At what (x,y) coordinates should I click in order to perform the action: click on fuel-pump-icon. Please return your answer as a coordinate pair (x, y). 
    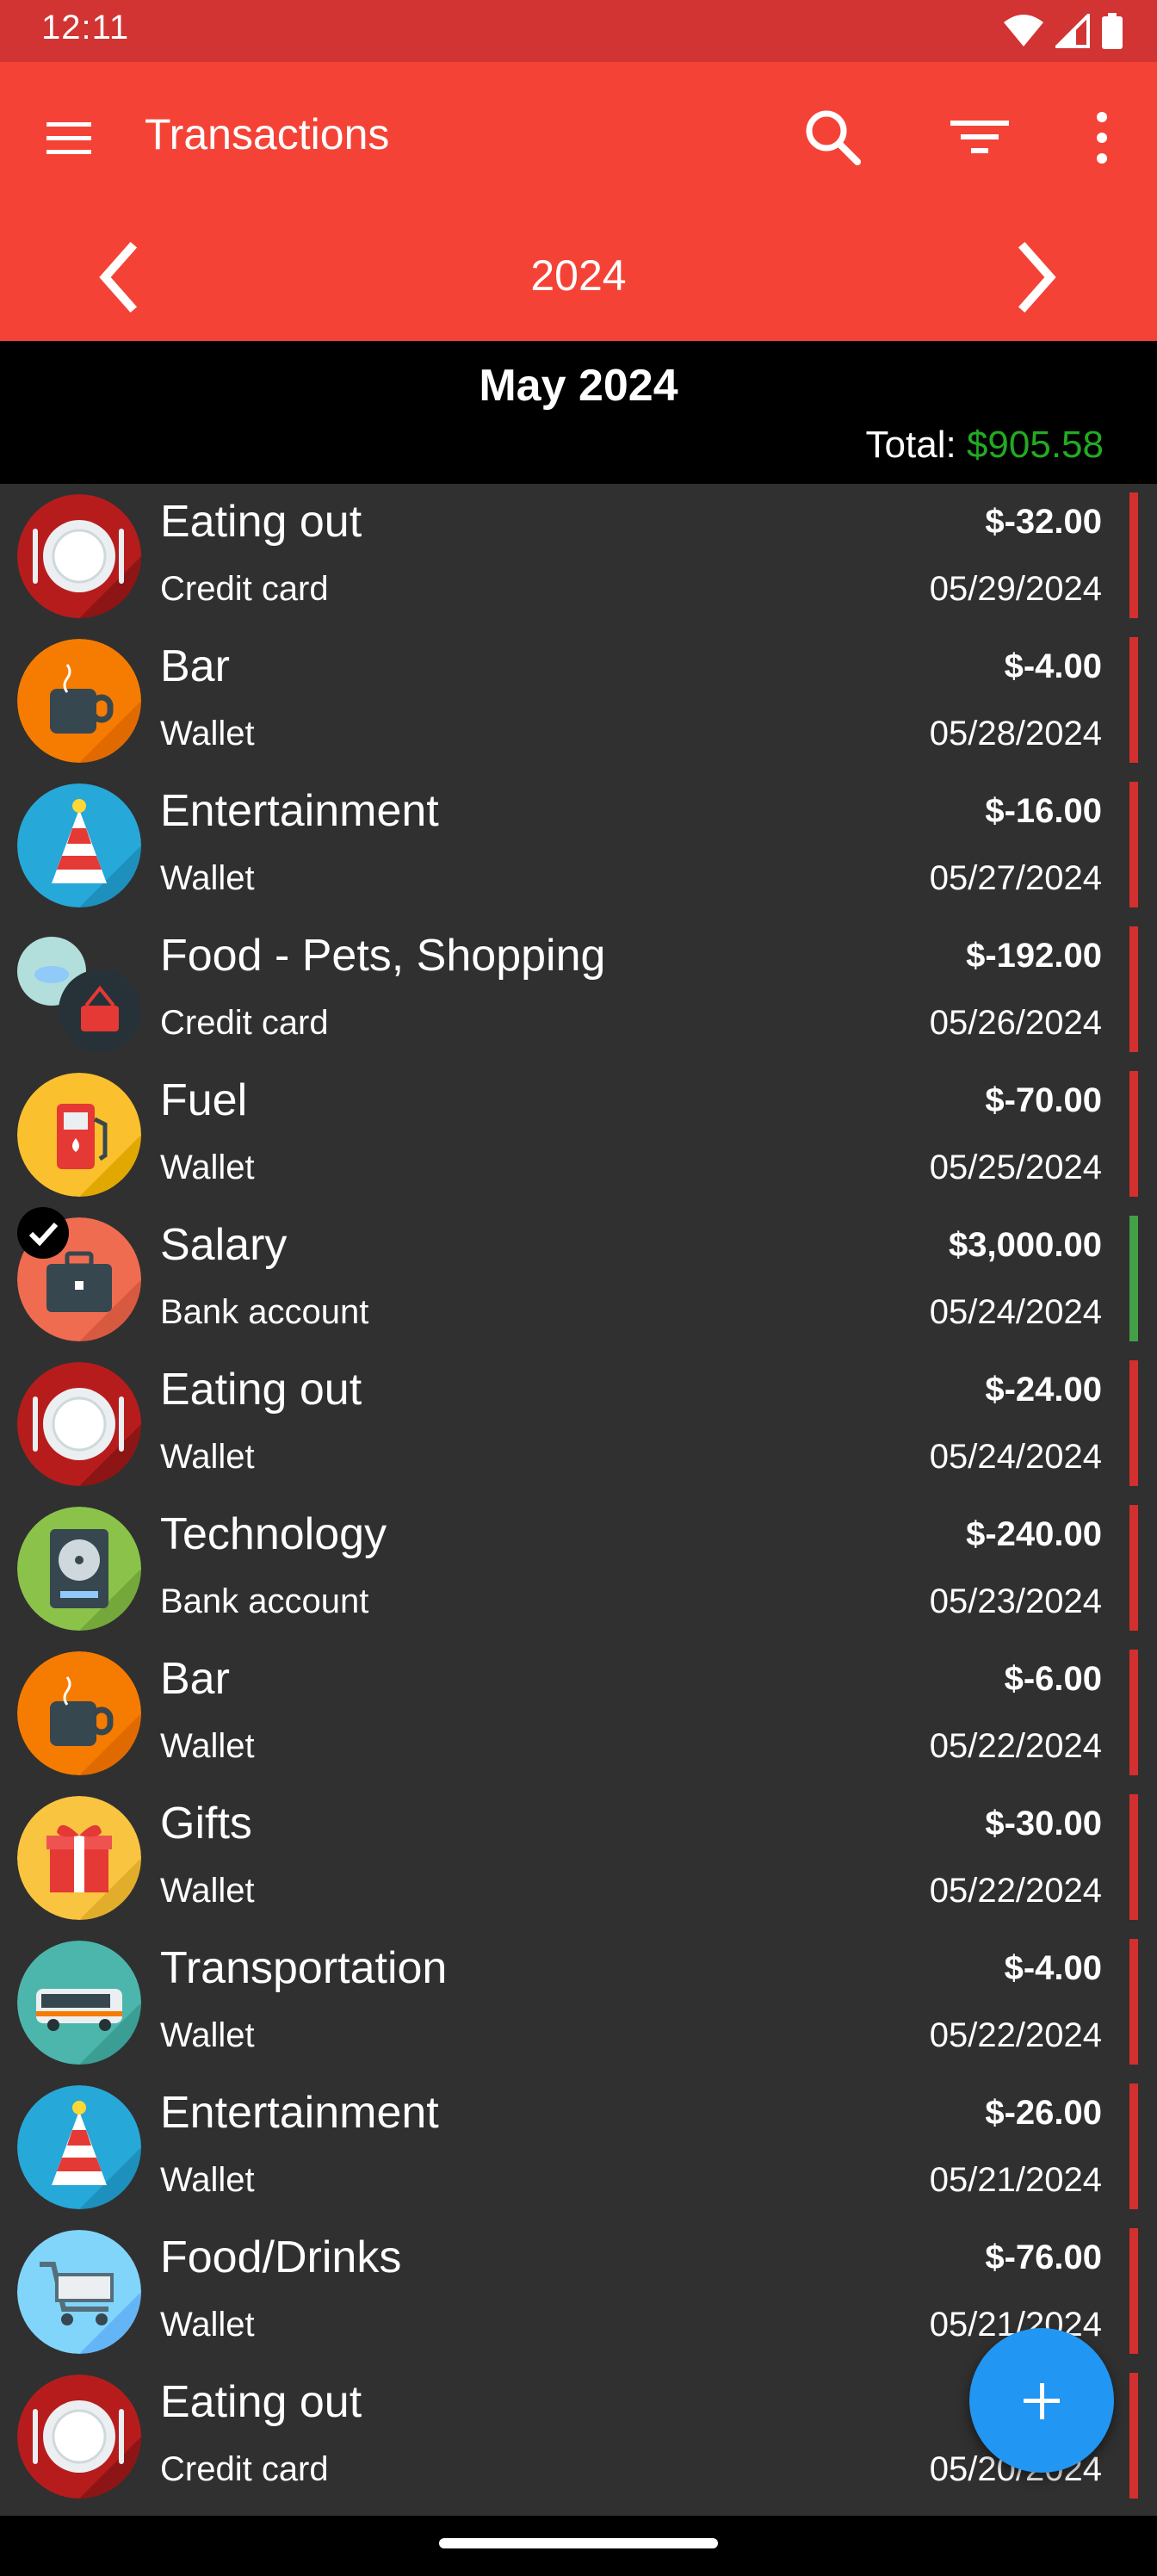
    Looking at the image, I should click on (79, 1135).